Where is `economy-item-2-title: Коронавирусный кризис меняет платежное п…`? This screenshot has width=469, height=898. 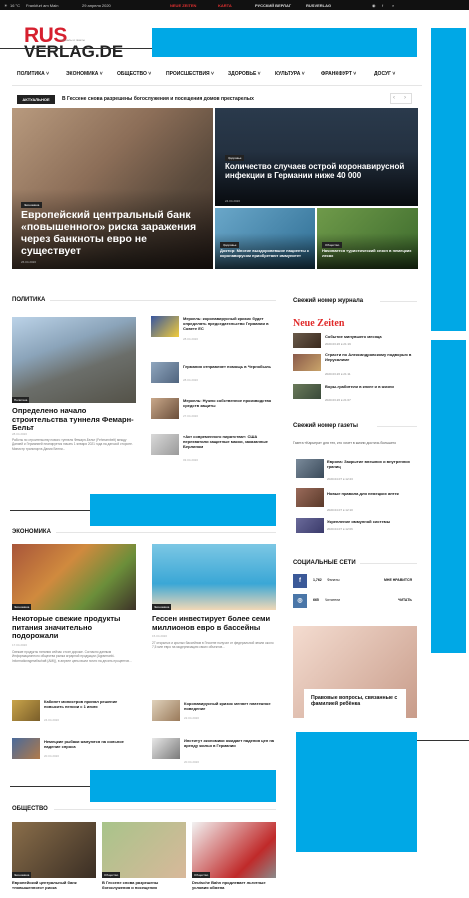
economy-item-2-title: Коронавирусный кризис меняет платежное п… is located at coordinates (230, 706).